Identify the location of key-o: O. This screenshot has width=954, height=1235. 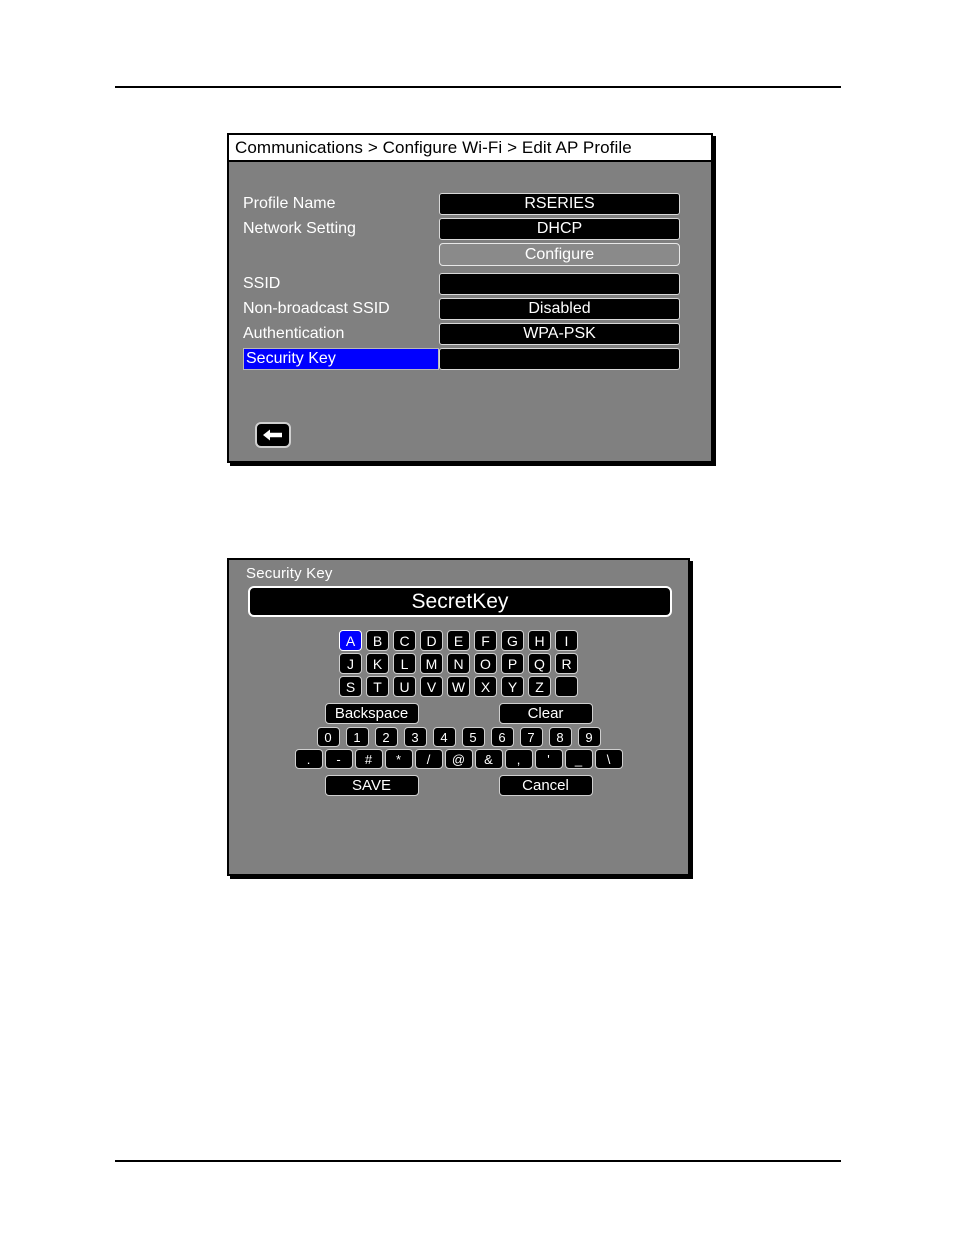
(485, 663).